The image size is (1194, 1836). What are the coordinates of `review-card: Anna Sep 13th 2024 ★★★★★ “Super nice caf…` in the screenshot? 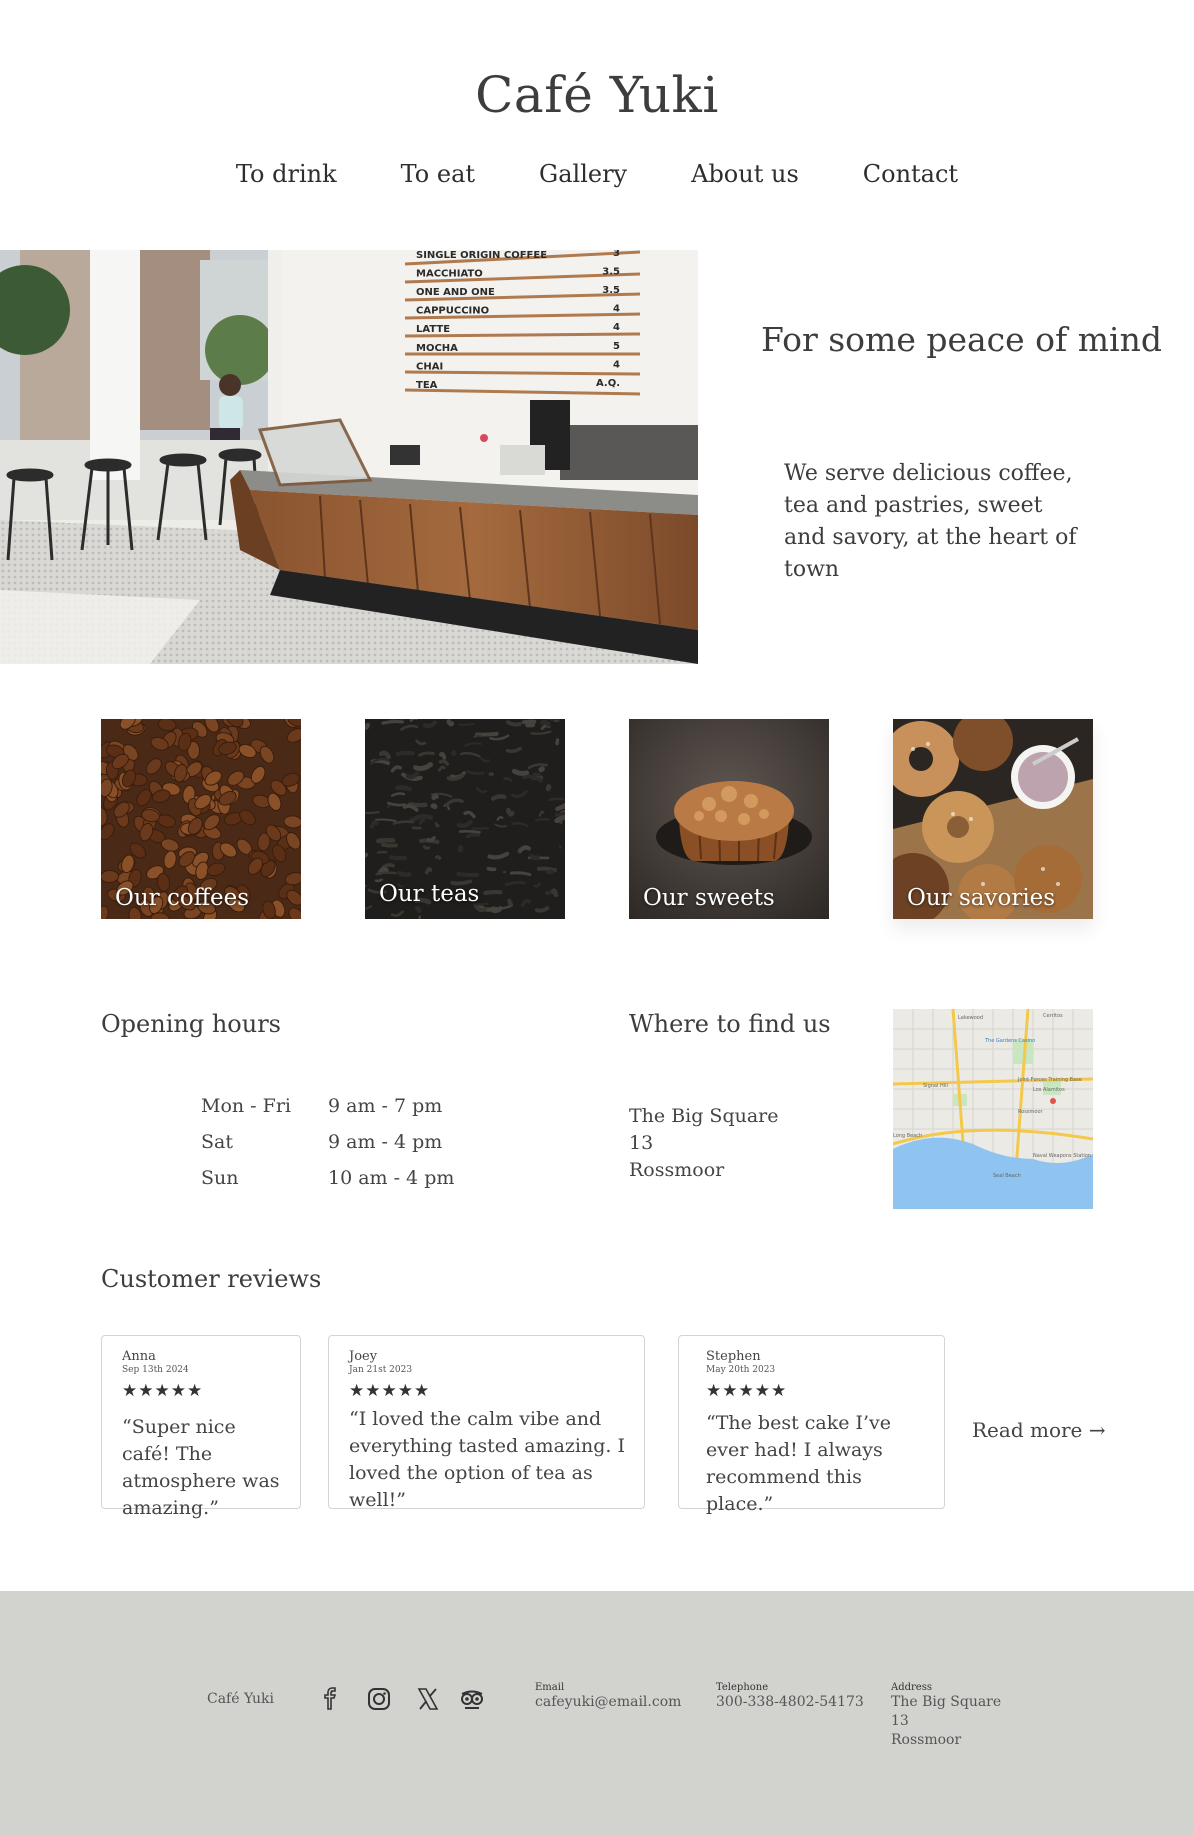 It's located at (201, 1427).